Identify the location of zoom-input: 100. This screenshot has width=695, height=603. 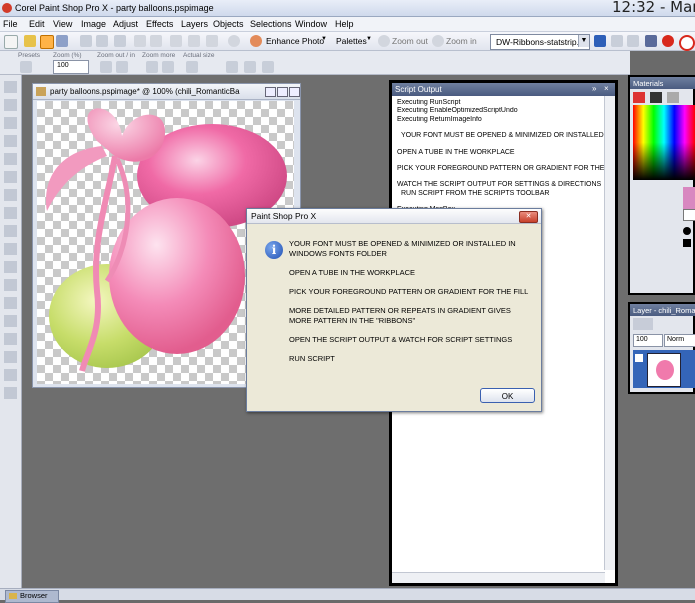
(71, 67).